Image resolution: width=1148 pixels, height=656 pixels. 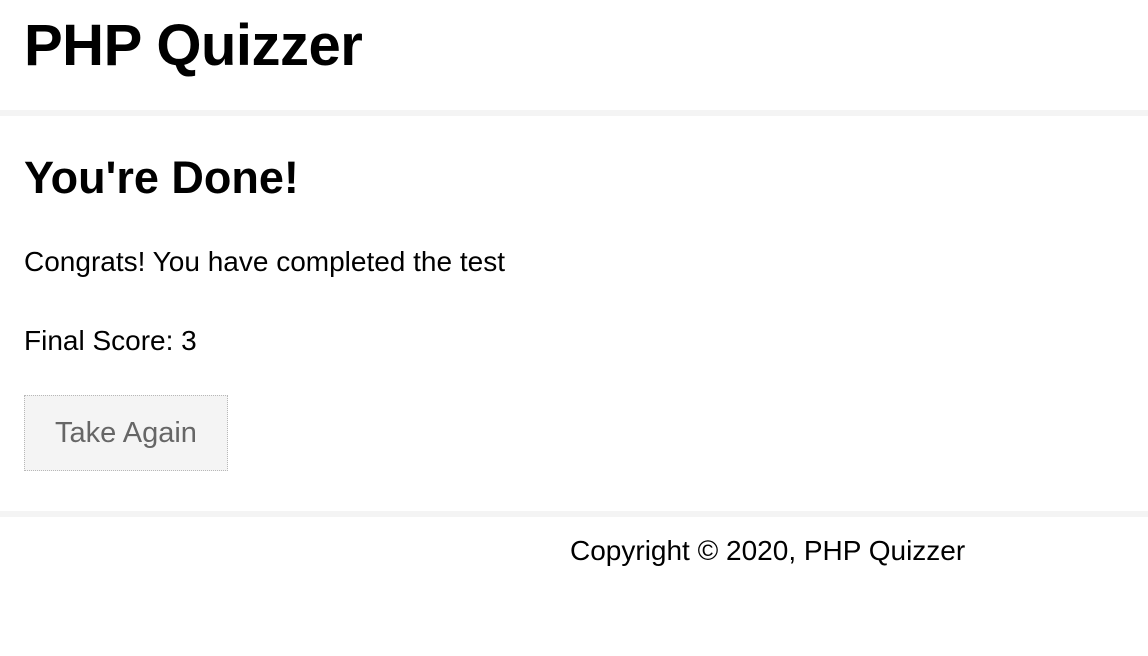 What do you see at coordinates (768, 550) in the screenshot?
I see `copyright-text: Copyright © 2020, PHP Quizzer` at bounding box center [768, 550].